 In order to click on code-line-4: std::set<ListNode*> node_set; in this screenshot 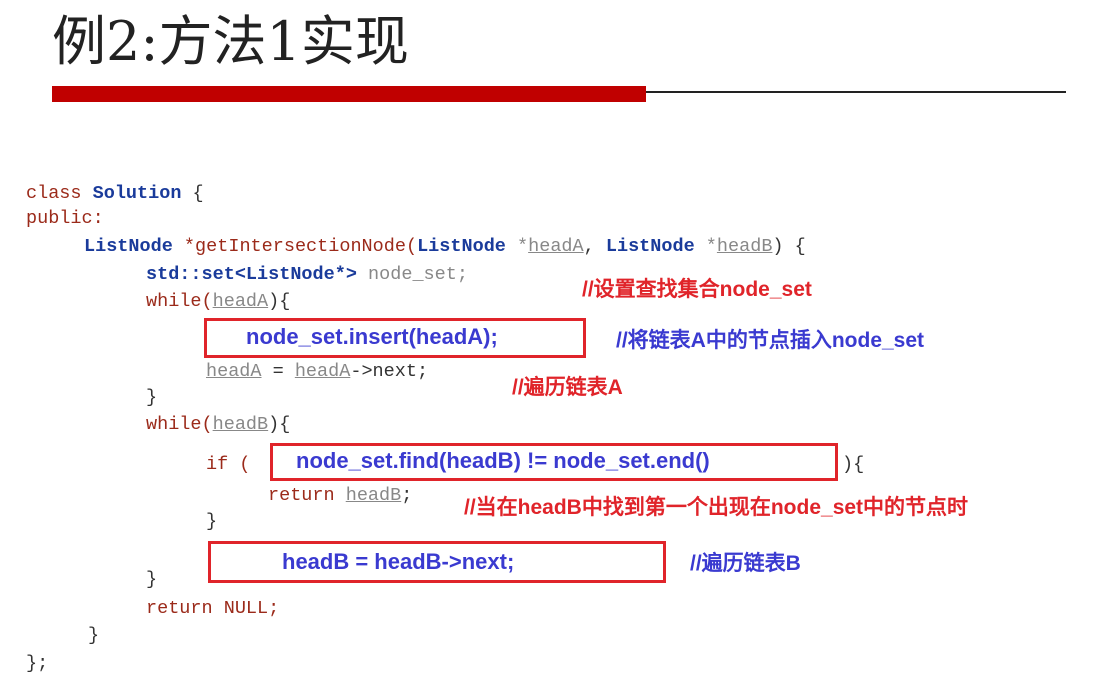, I will do `click(307, 275)`.